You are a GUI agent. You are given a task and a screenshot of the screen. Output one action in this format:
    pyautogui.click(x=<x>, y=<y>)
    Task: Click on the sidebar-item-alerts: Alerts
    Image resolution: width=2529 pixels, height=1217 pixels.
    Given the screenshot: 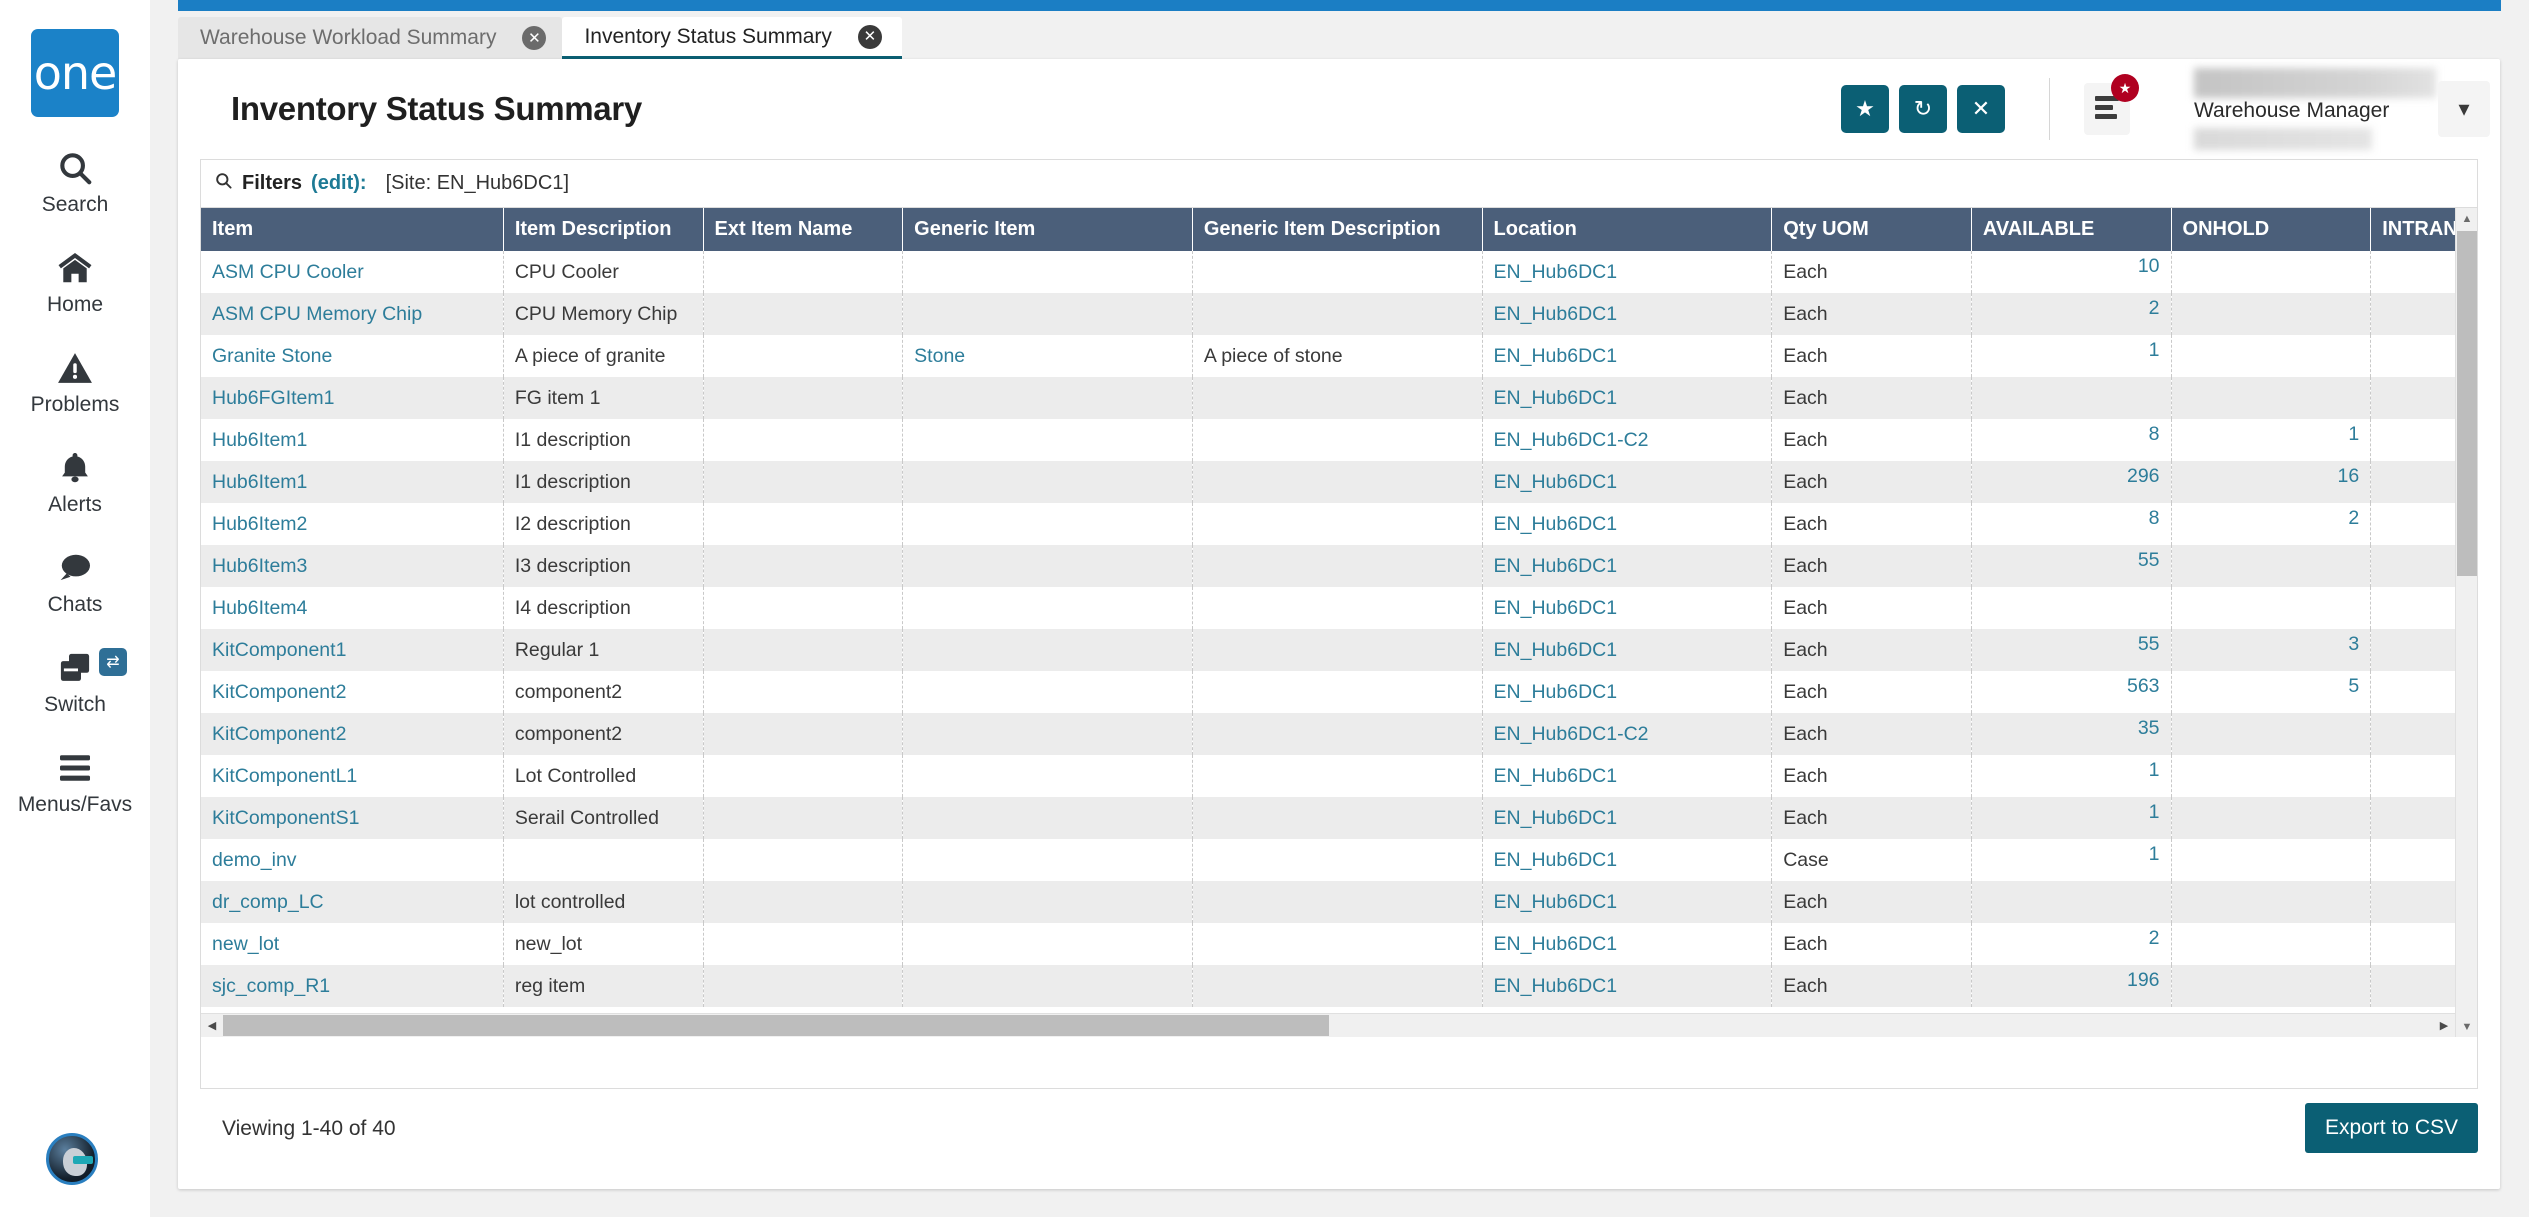 What is the action you would take?
    pyautogui.click(x=75, y=482)
    